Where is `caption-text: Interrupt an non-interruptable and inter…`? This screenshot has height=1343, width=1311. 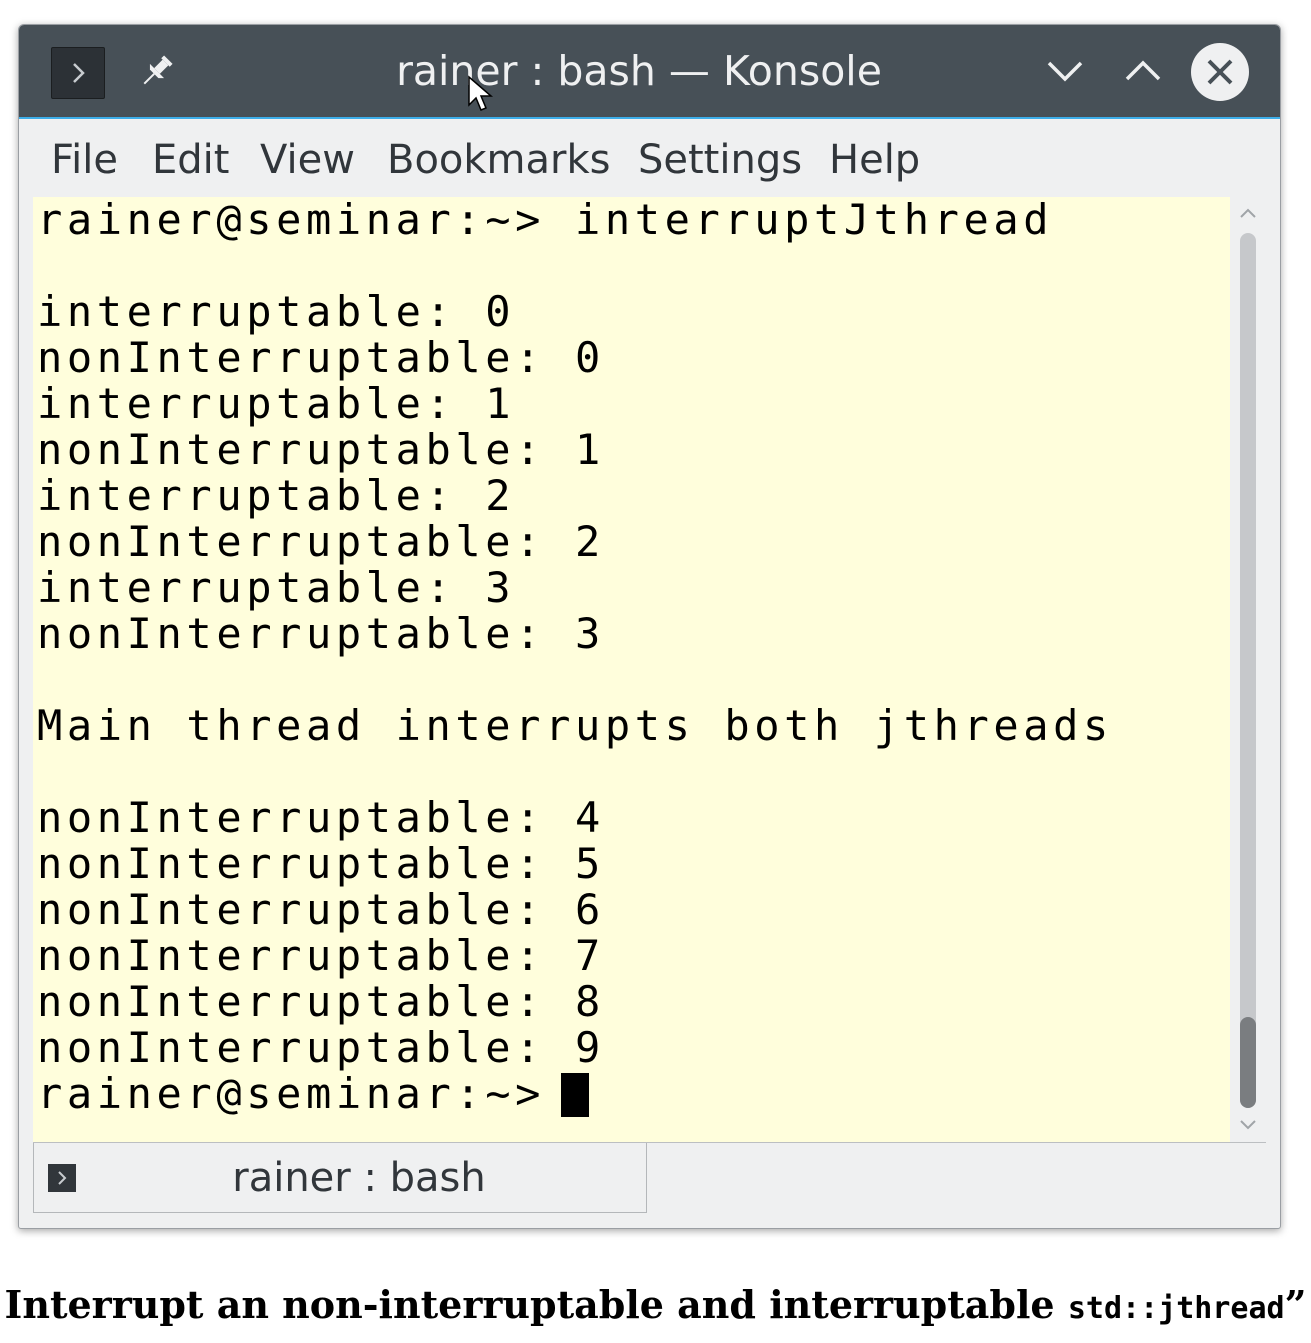 caption-text: Interrupt an non-interruptable and inter… is located at coordinates (536, 1304).